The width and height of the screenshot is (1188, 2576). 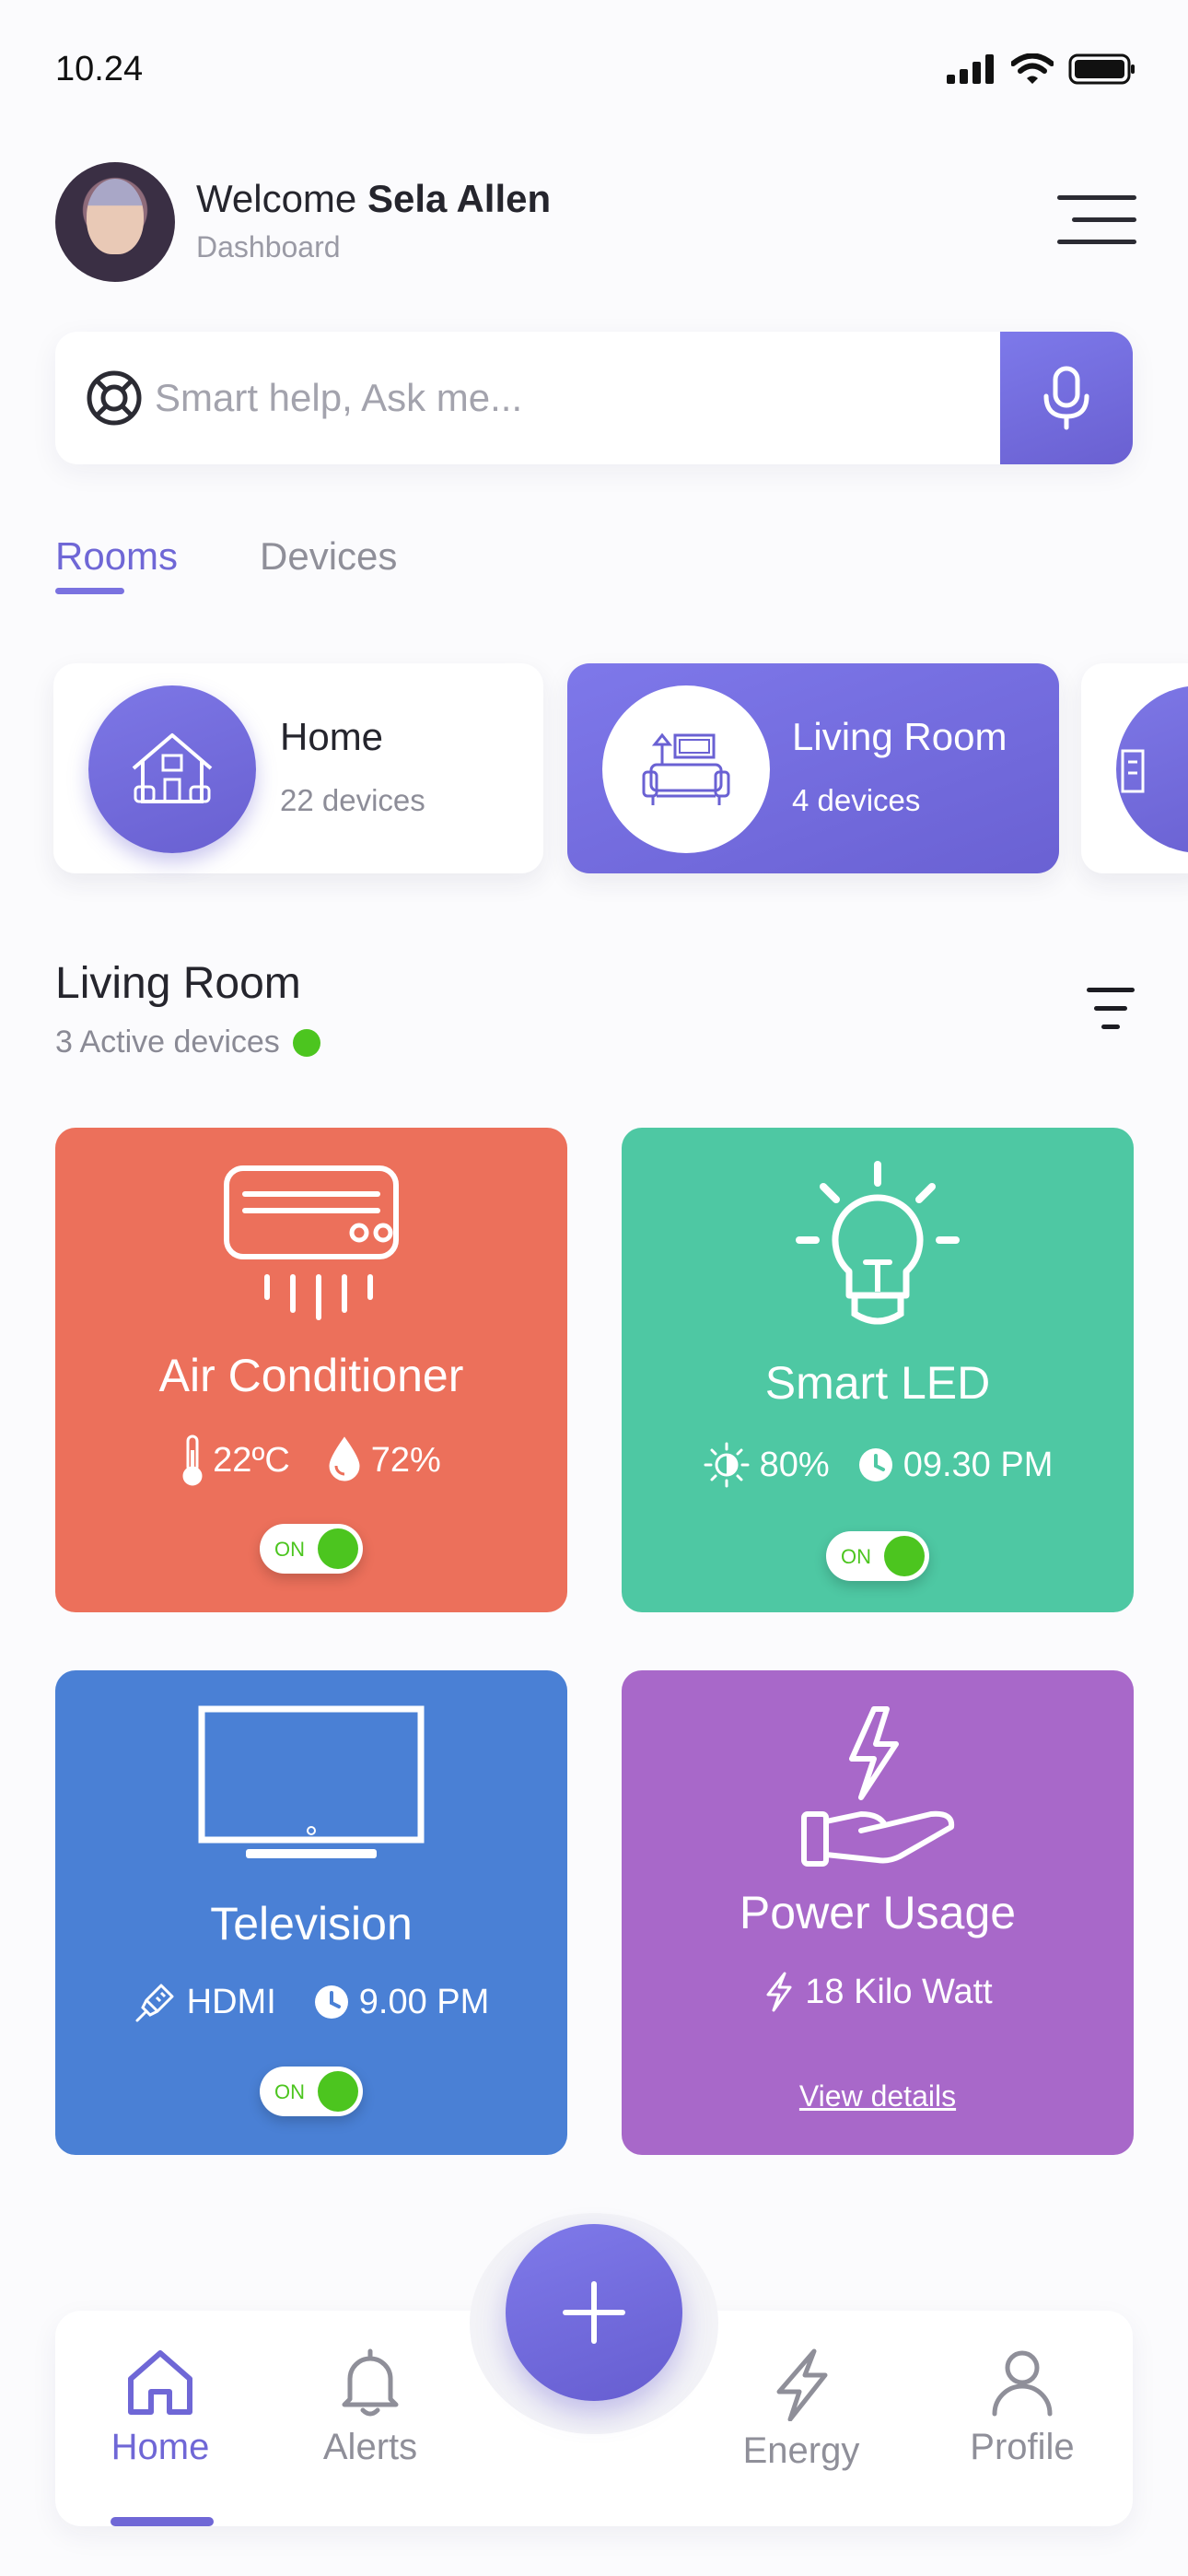 What do you see at coordinates (1096, 197) in the screenshot?
I see `menu-icon` at bounding box center [1096, 197].